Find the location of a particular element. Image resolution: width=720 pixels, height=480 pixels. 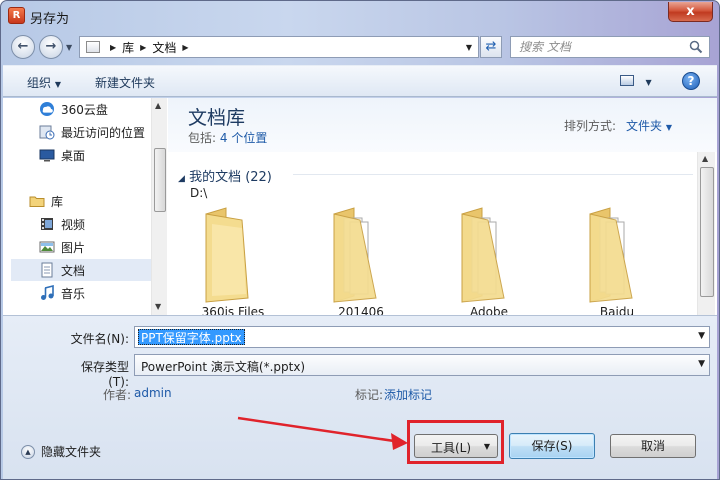

scroll-down-icon: ▼ is located at coordinates (158, 306).